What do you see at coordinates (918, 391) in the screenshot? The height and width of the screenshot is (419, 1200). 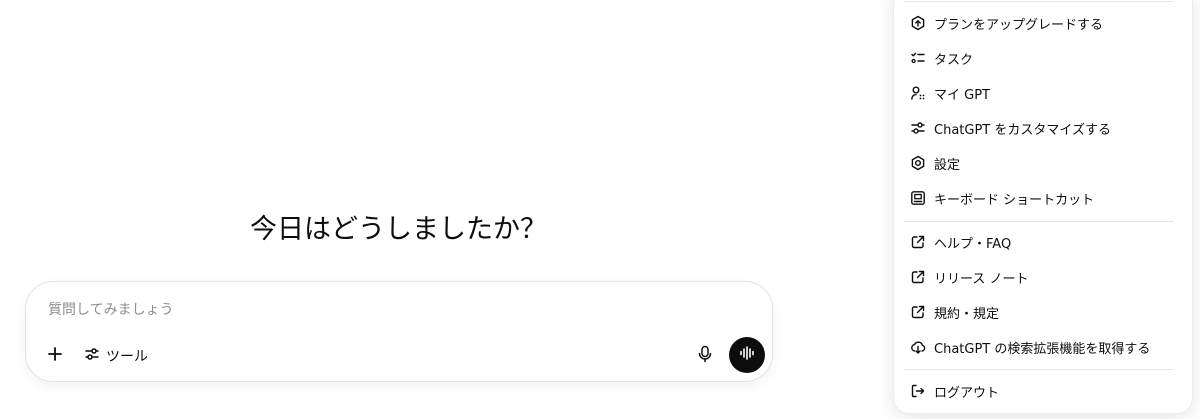 I see `logout-icon` at bounding box center [918, 391].